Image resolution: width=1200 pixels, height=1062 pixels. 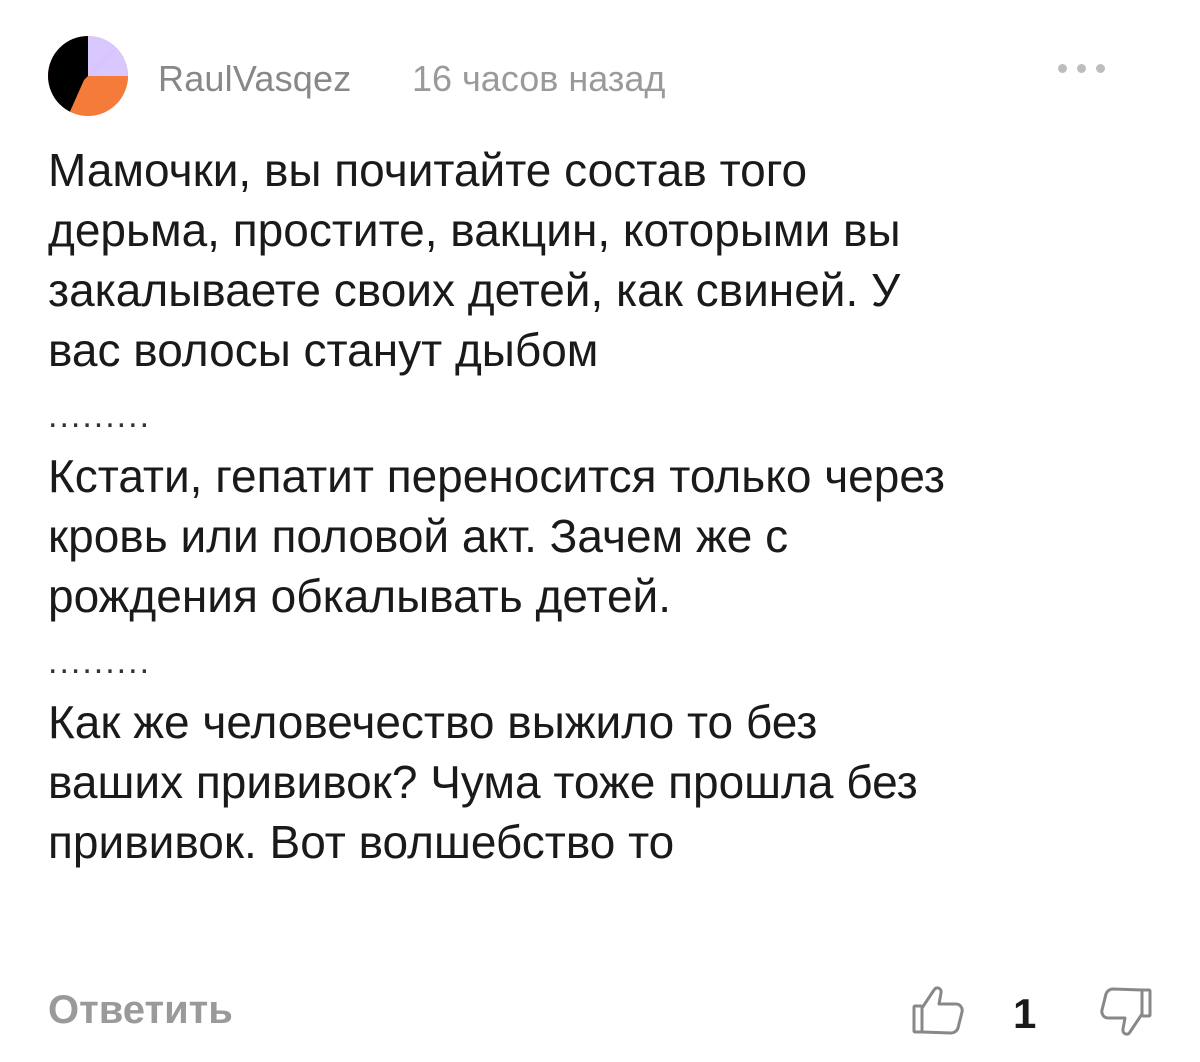 What do you see at coordinates (539, 78) in the screenshot?
I see `comment-timestamp: 16 часов назад` at bounding box center [539, 78].